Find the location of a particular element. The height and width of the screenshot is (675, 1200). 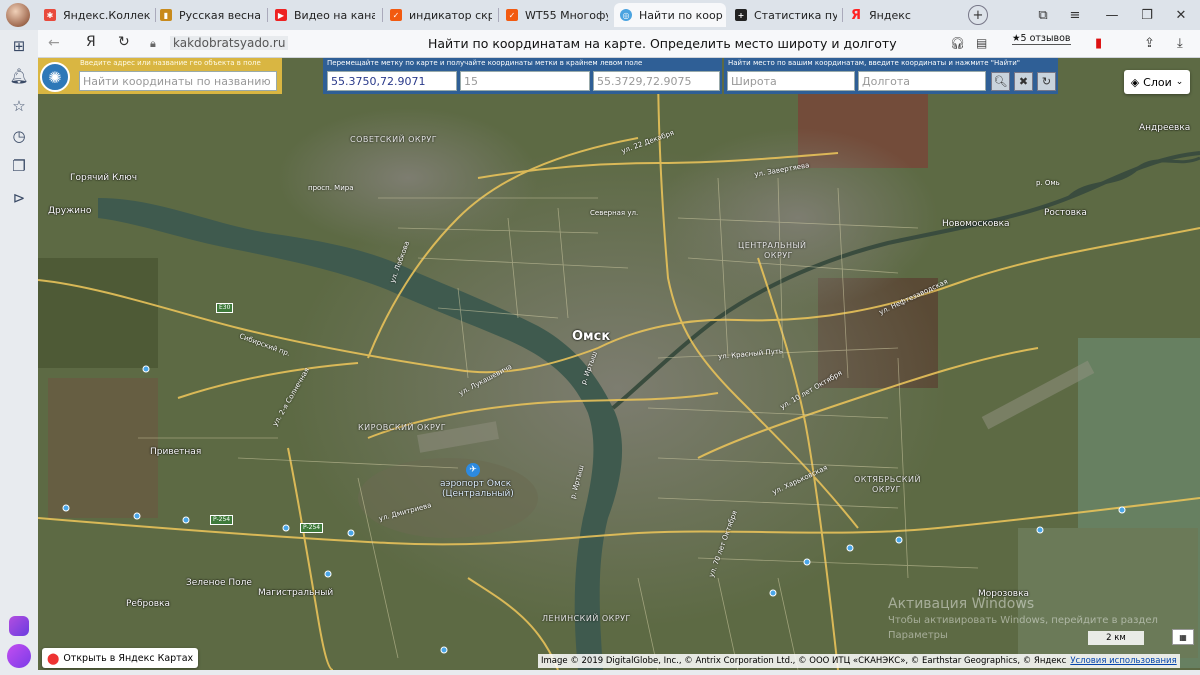

yandex-icon: Я is located at coordinates (855, 15).